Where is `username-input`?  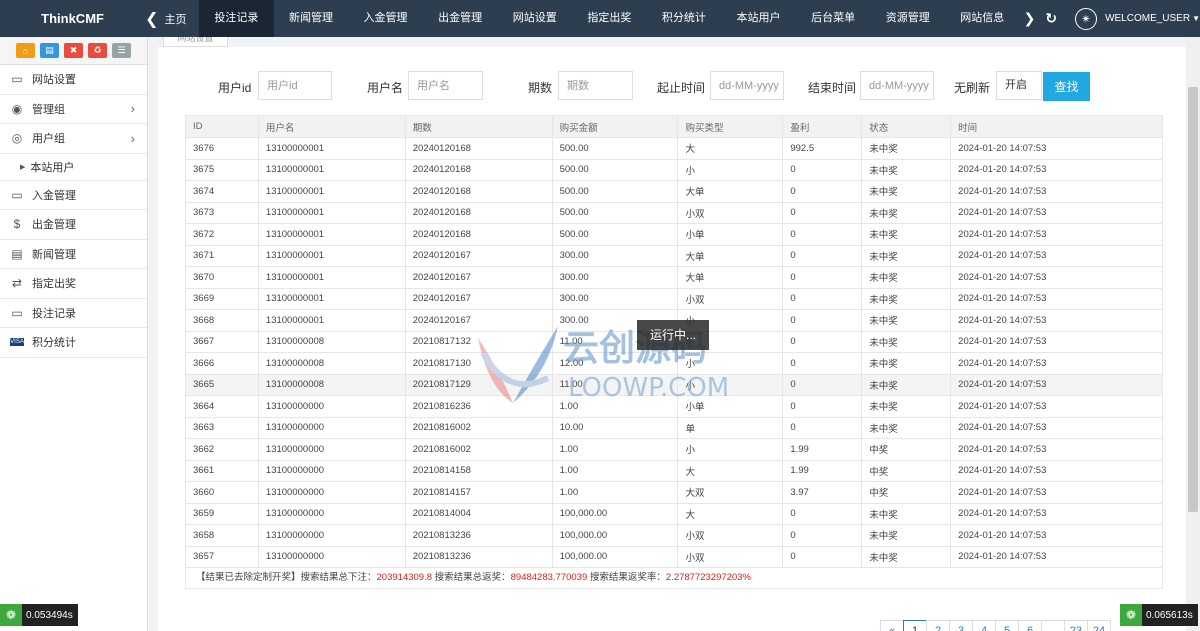 username-input is located at coordinates (445, 85).